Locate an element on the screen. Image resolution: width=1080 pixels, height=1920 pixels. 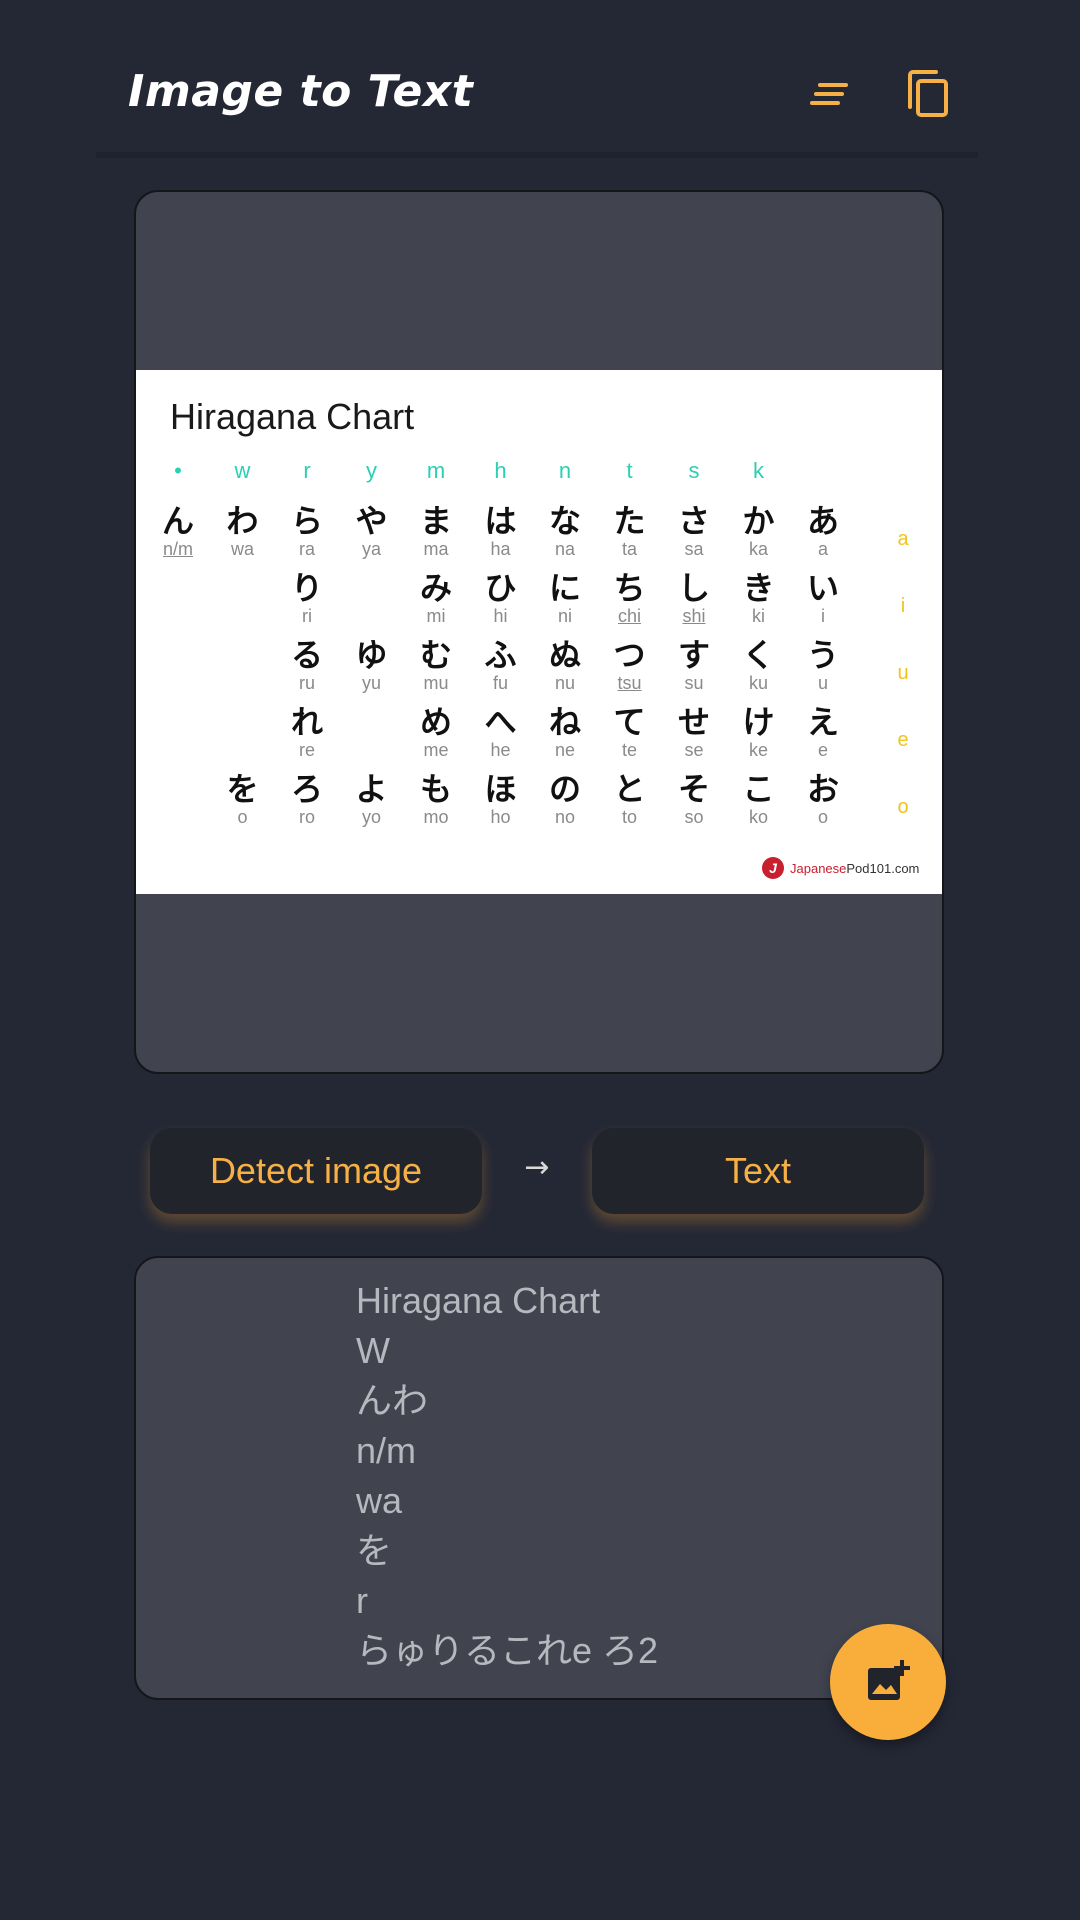
kana-cell: は ha is located at coordinates (501, 532).